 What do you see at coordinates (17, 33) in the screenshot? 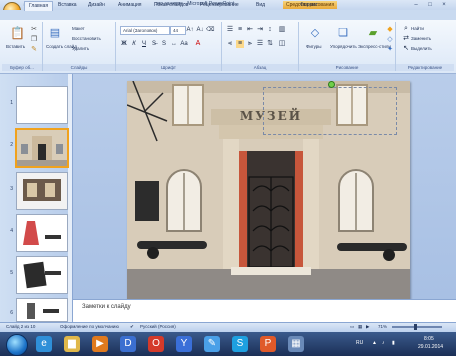
I see `paste-icon: 📋` at bounding box center [17, 33].